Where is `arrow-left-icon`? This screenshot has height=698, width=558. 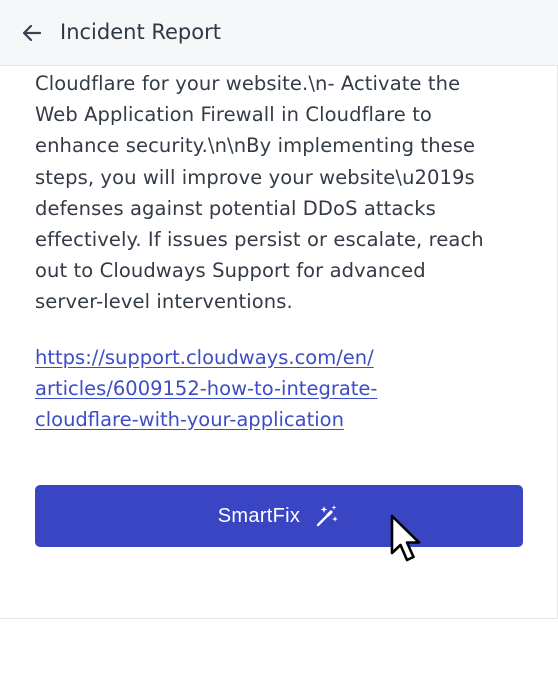 arrow-left-icon is located at coordinates (32, 33).